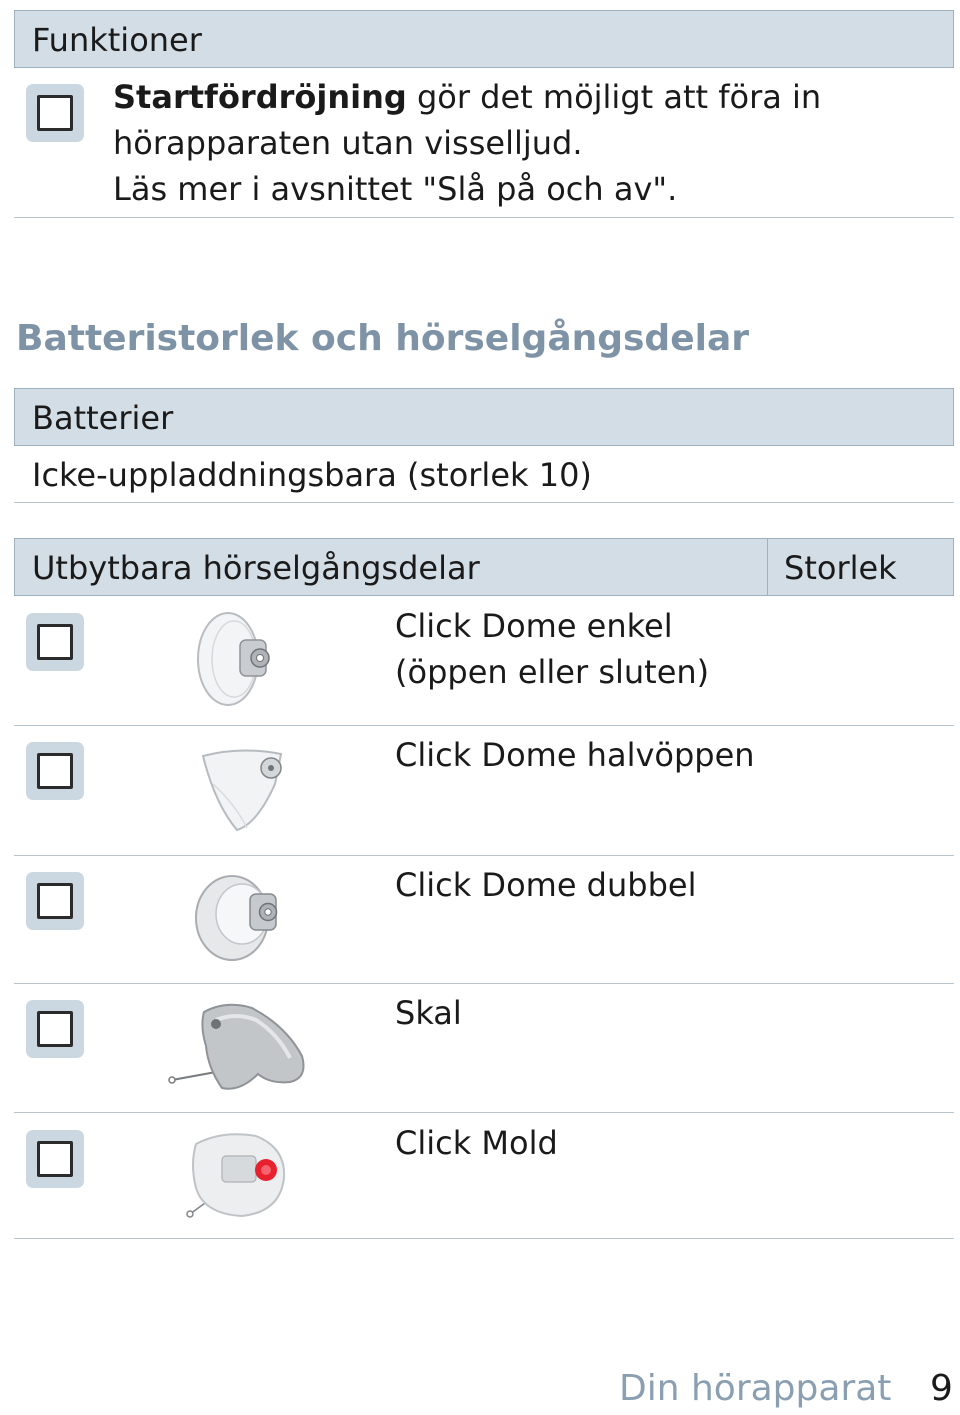 This screenshot has height=1415, width=960. Describe the element at coordinates (55, 771) in the screenshot. I see `click-dome-half-open-checkbox` at that location.